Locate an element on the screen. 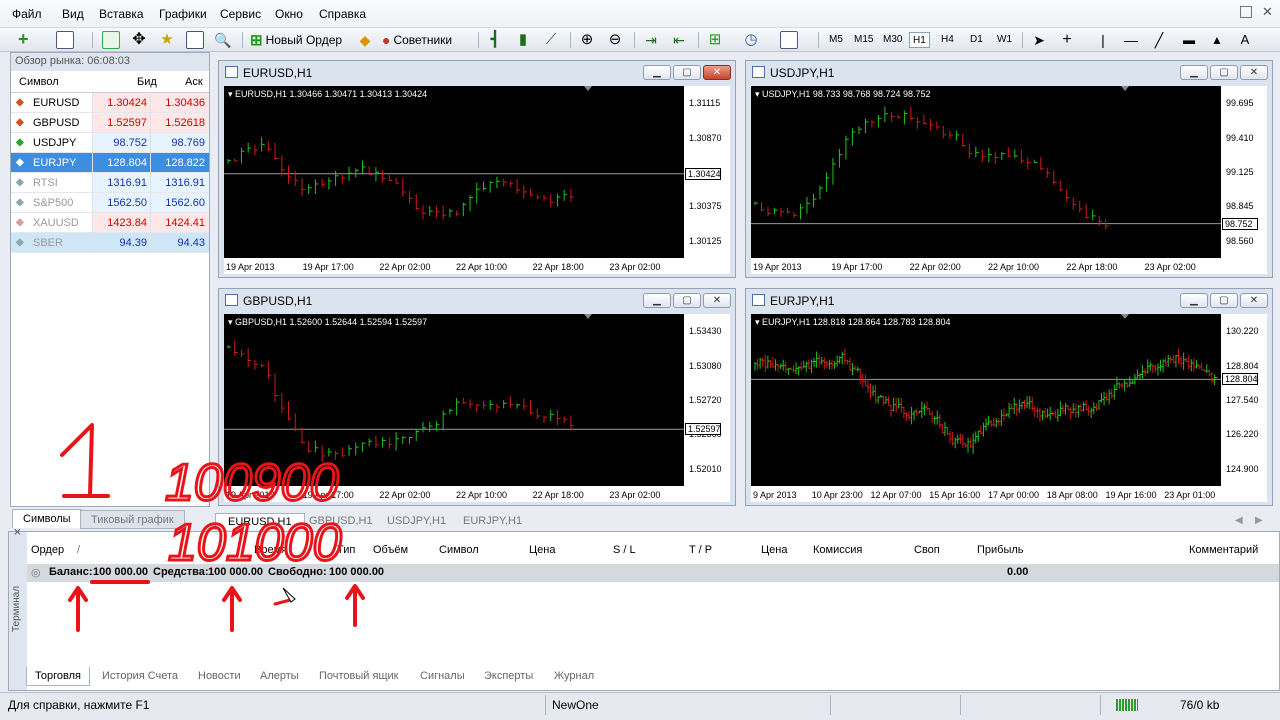  market-row-sber: ◆ SBER 94.39 94.43 is located at coordinates (110, 243).